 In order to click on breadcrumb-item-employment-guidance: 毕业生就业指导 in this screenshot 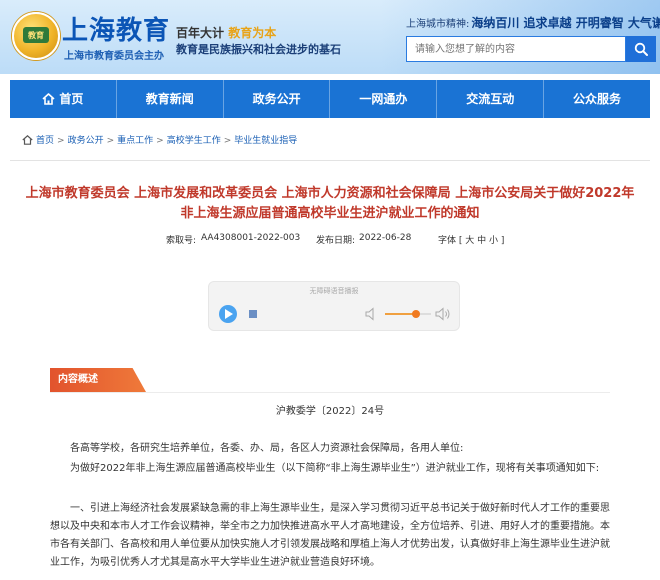, I will do `click(265, 141)`.